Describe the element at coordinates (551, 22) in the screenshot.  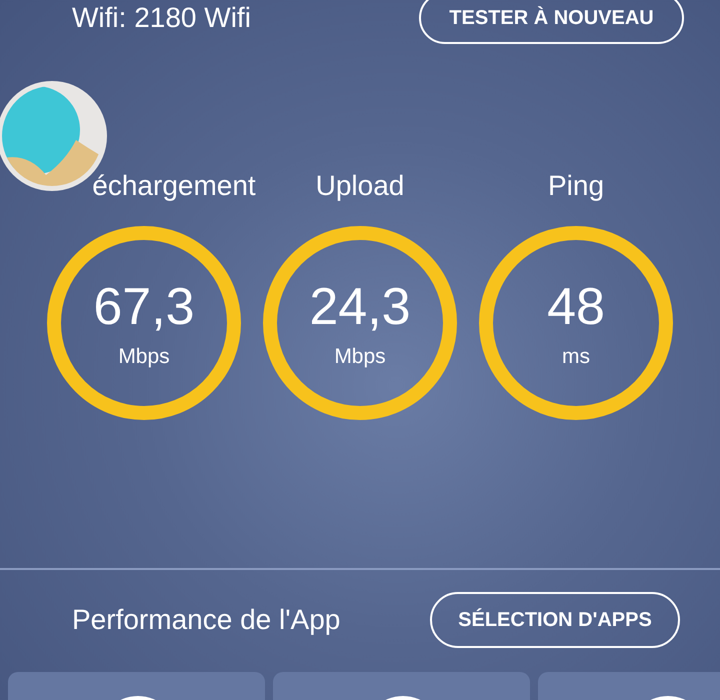
I see `retest-button: TESTER À NOUVEAU` at that location.